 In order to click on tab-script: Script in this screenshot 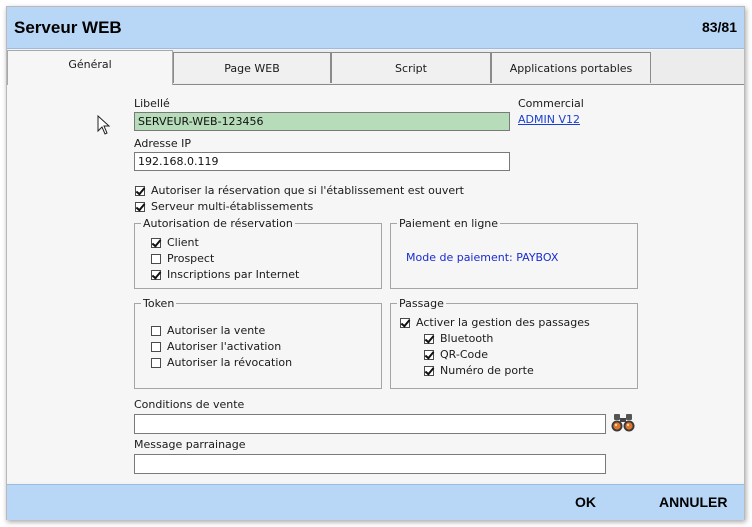, I will do `click(411, 67)`.